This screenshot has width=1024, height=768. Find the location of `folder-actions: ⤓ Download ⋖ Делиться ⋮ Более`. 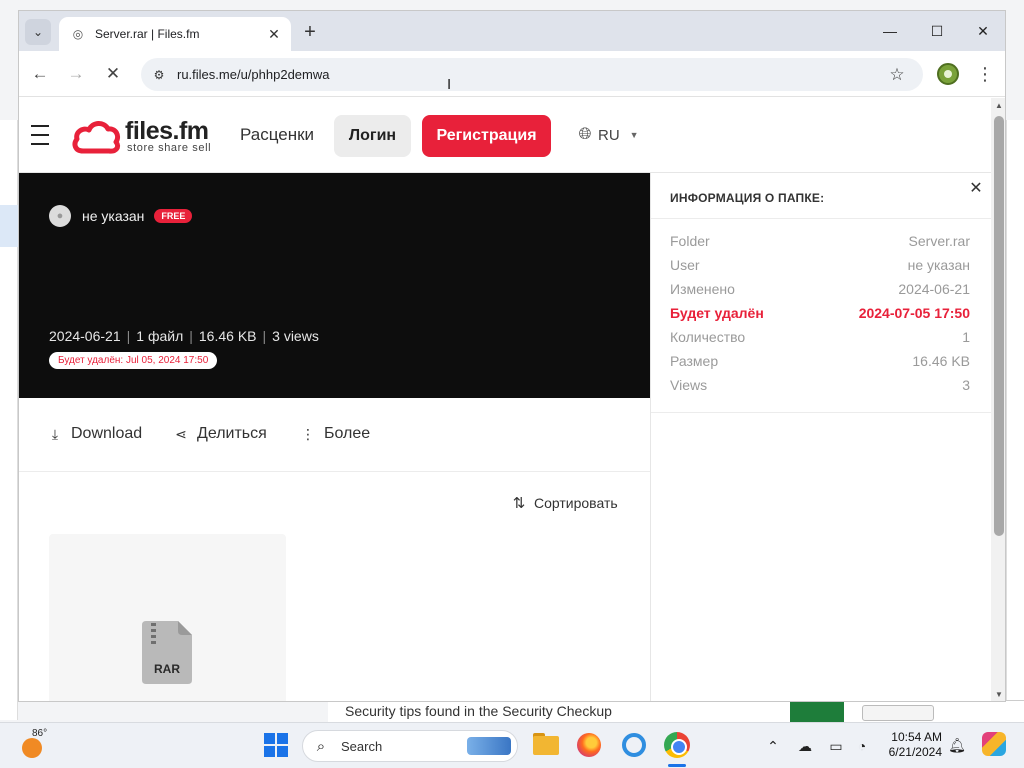

folder-actions: ⤓ Download ⋖ Делиться ⋮ Более is located at coordinates (334, 435).